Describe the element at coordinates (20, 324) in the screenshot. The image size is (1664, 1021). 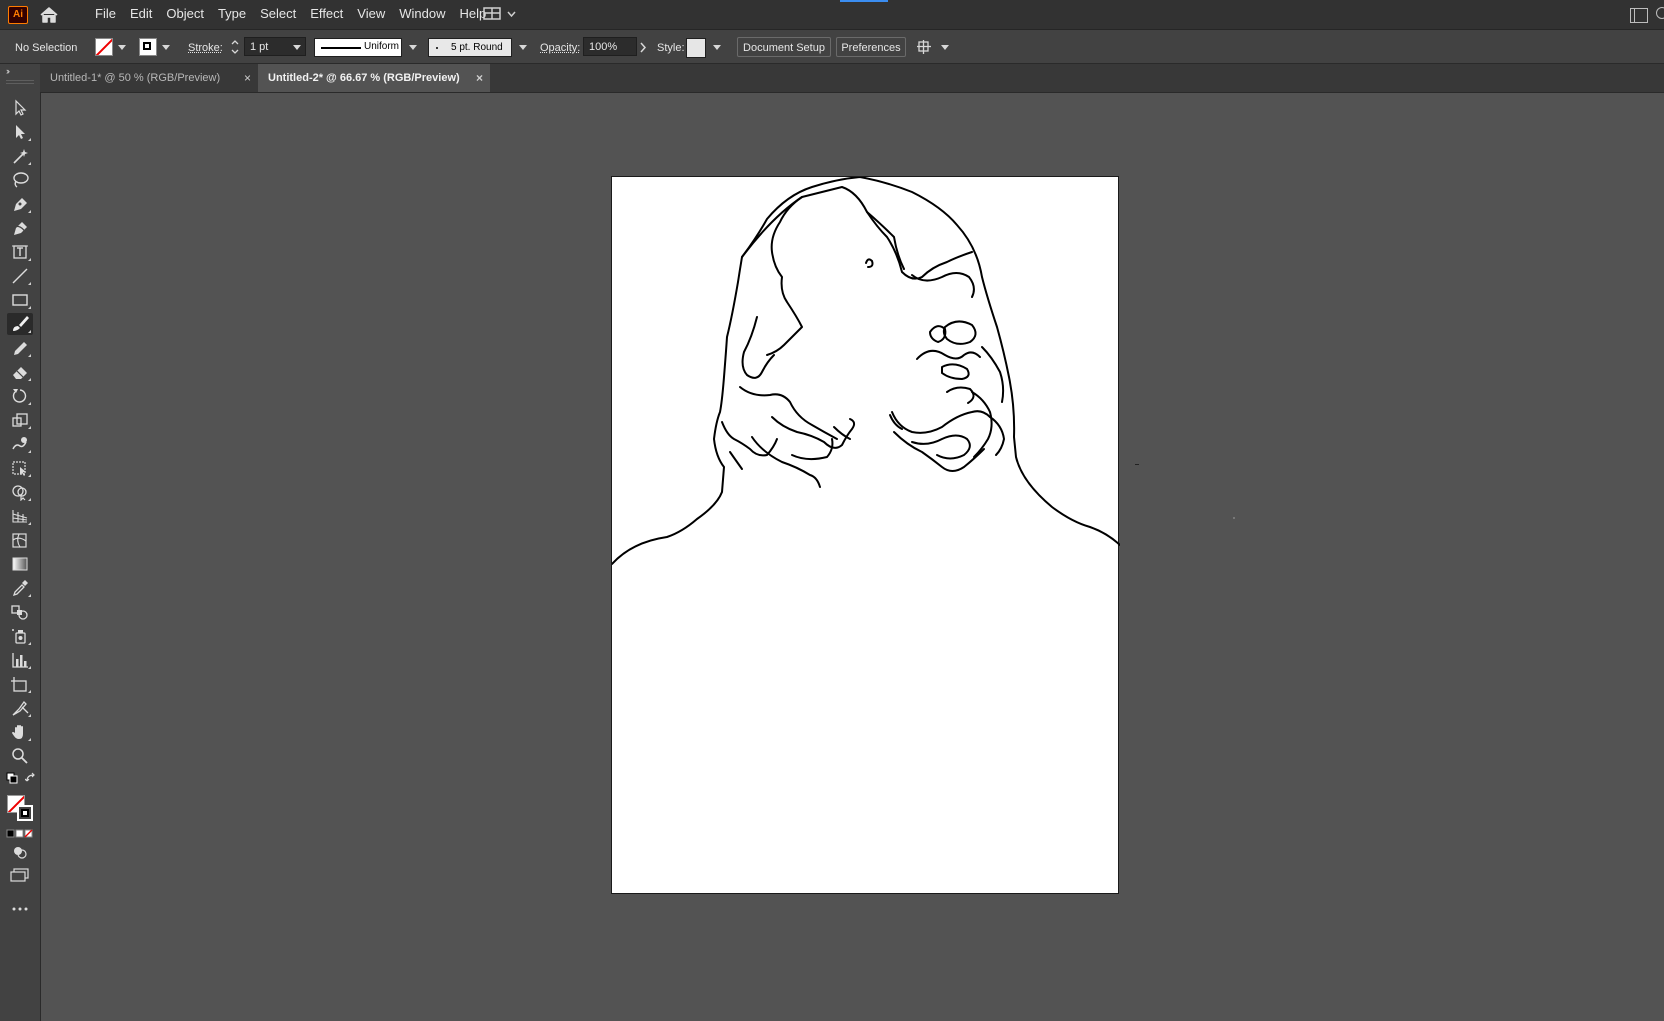
I see `paintbrush-tool-icon` at that location.